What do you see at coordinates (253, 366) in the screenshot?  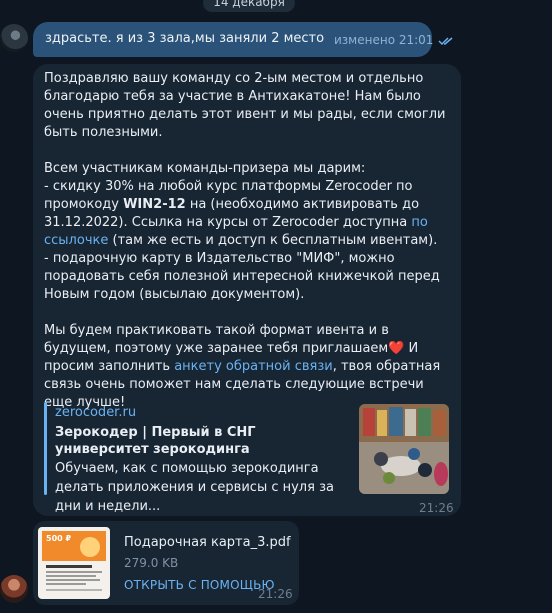 I see `feedback-form-link: анкету обратной связи` at bounding box center [253, 366].